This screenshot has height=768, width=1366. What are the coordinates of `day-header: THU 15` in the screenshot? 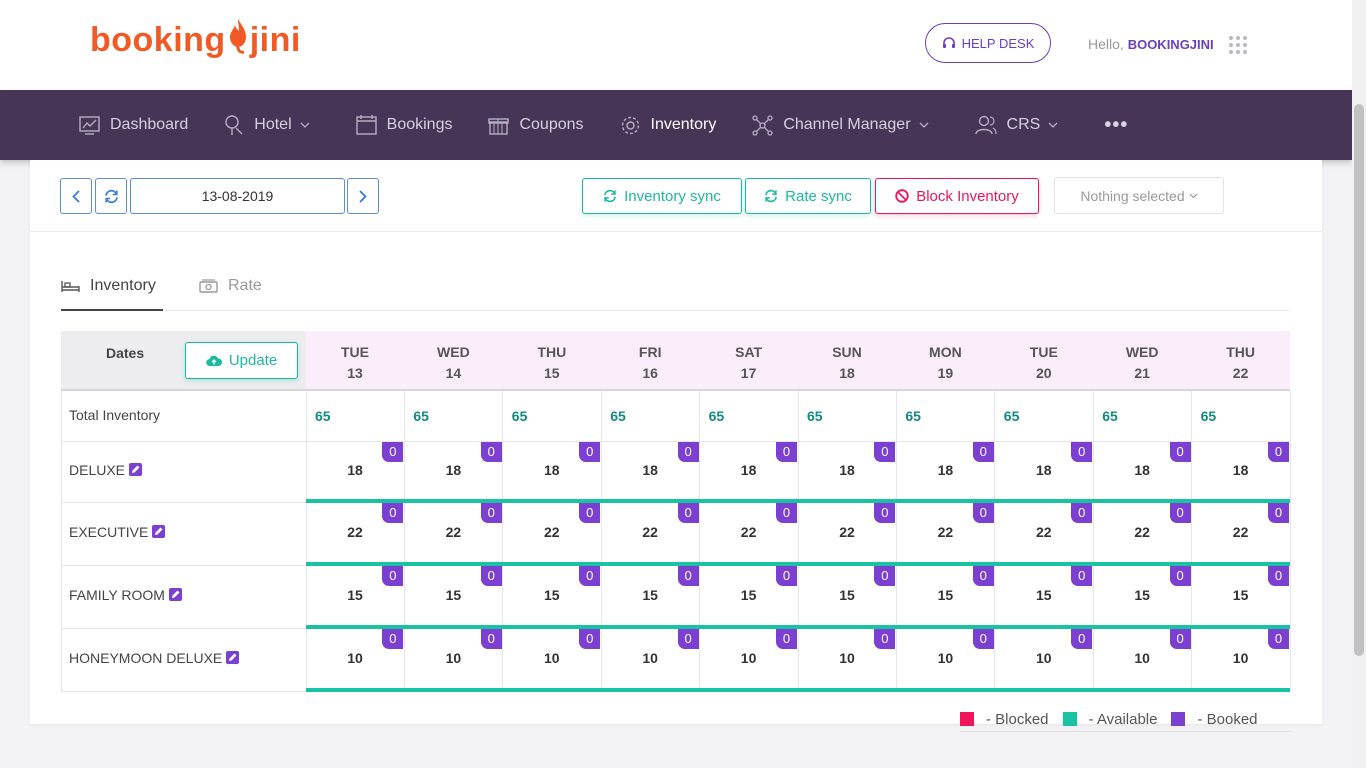 It's located at (552, 363).